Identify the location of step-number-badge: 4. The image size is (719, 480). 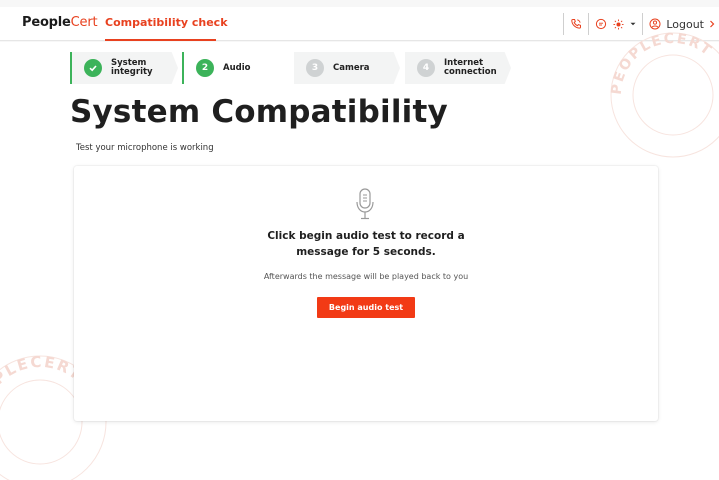
(426, 68).